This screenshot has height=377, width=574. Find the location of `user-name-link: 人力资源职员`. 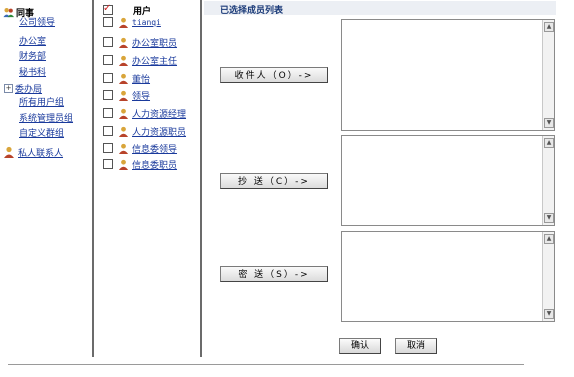

user-name-link: 人力资源职员 is located at coordinates (159, 131).